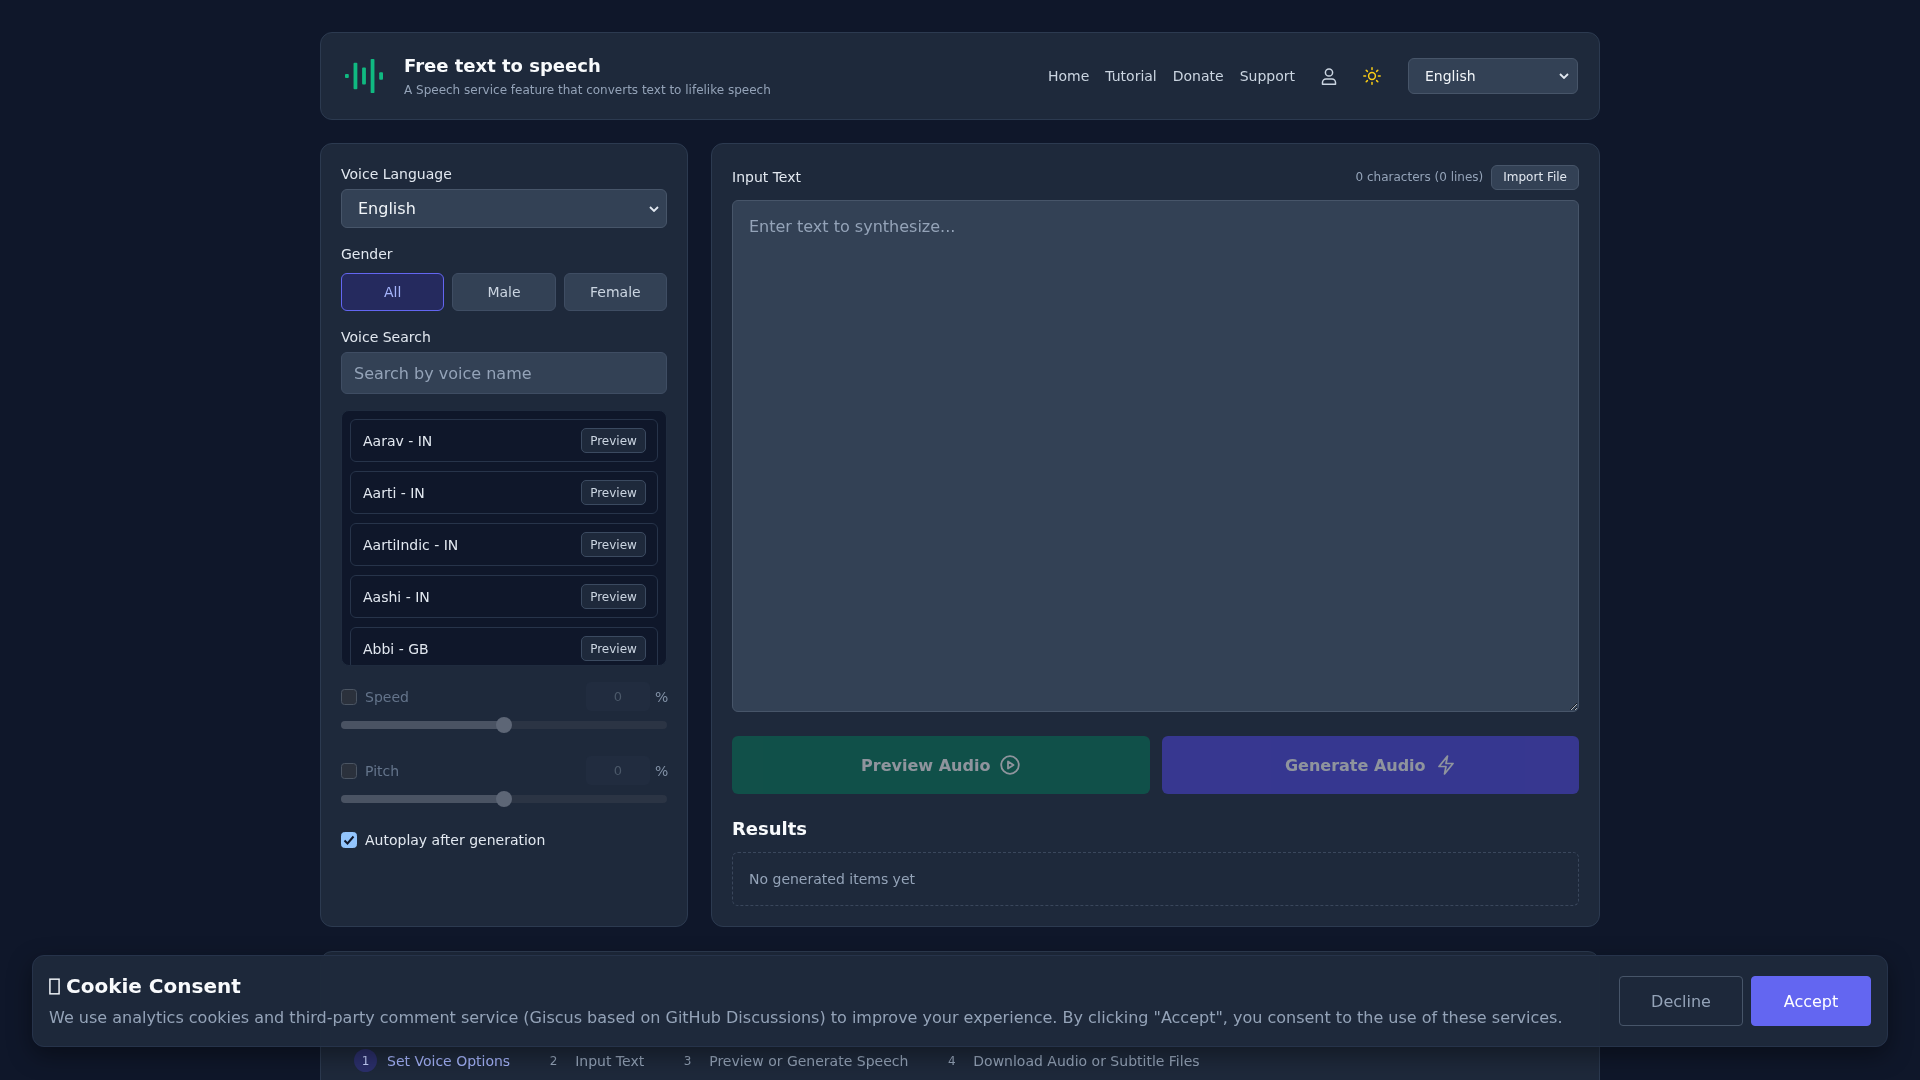  Describe the element at coordinates (503, 66) in the screenshot. I see `app-title: Free text to speech` at that location.